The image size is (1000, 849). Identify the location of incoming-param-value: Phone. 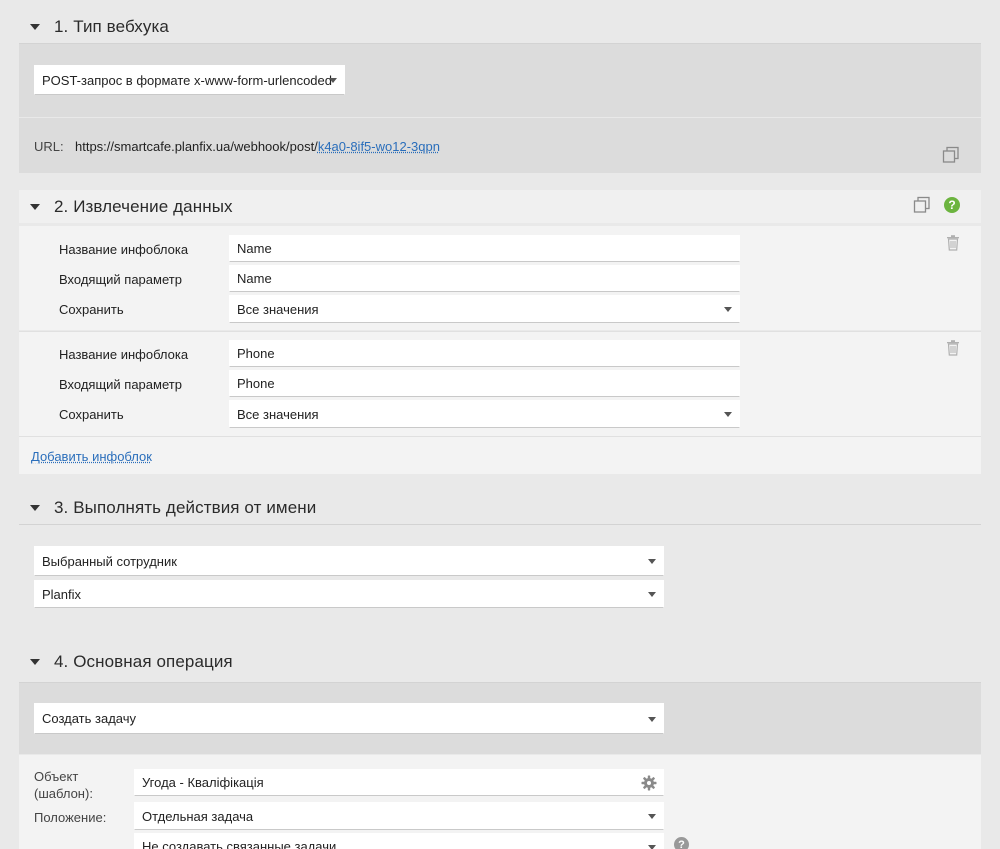
(256, 383).